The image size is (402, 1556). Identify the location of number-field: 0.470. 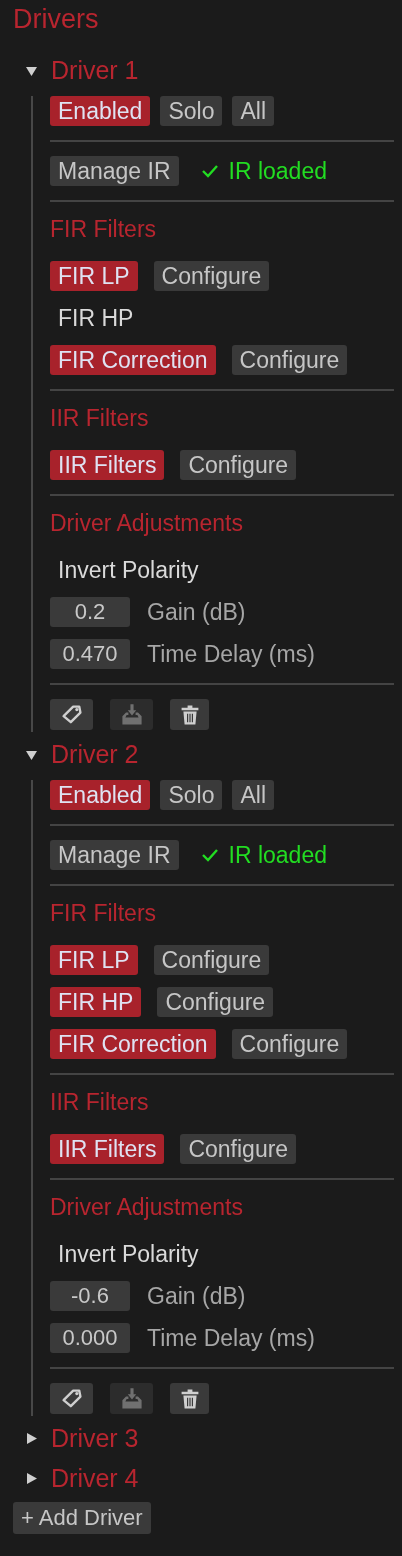
(90, 654).